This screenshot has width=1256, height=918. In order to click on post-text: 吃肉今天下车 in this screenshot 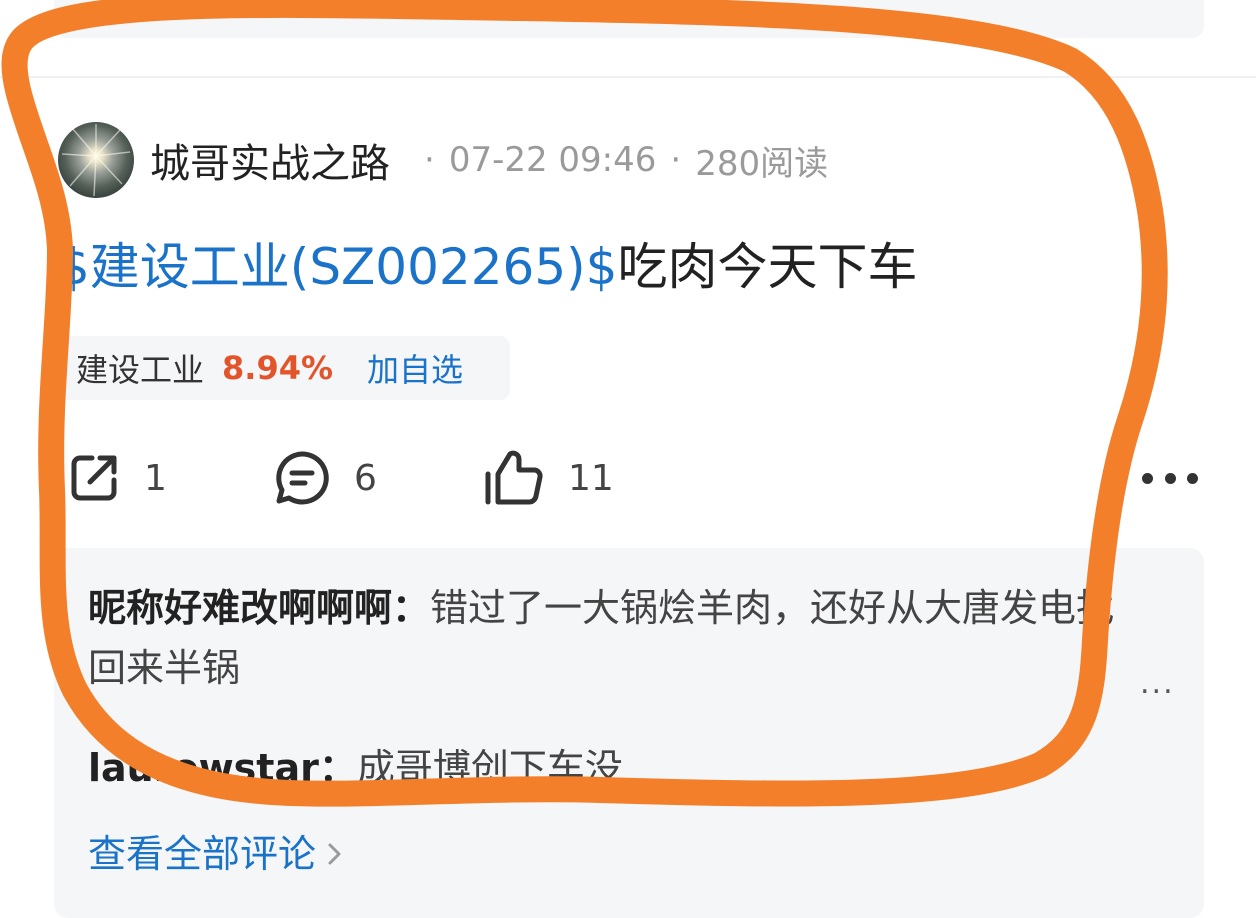, I will do `click(767, 267)`.